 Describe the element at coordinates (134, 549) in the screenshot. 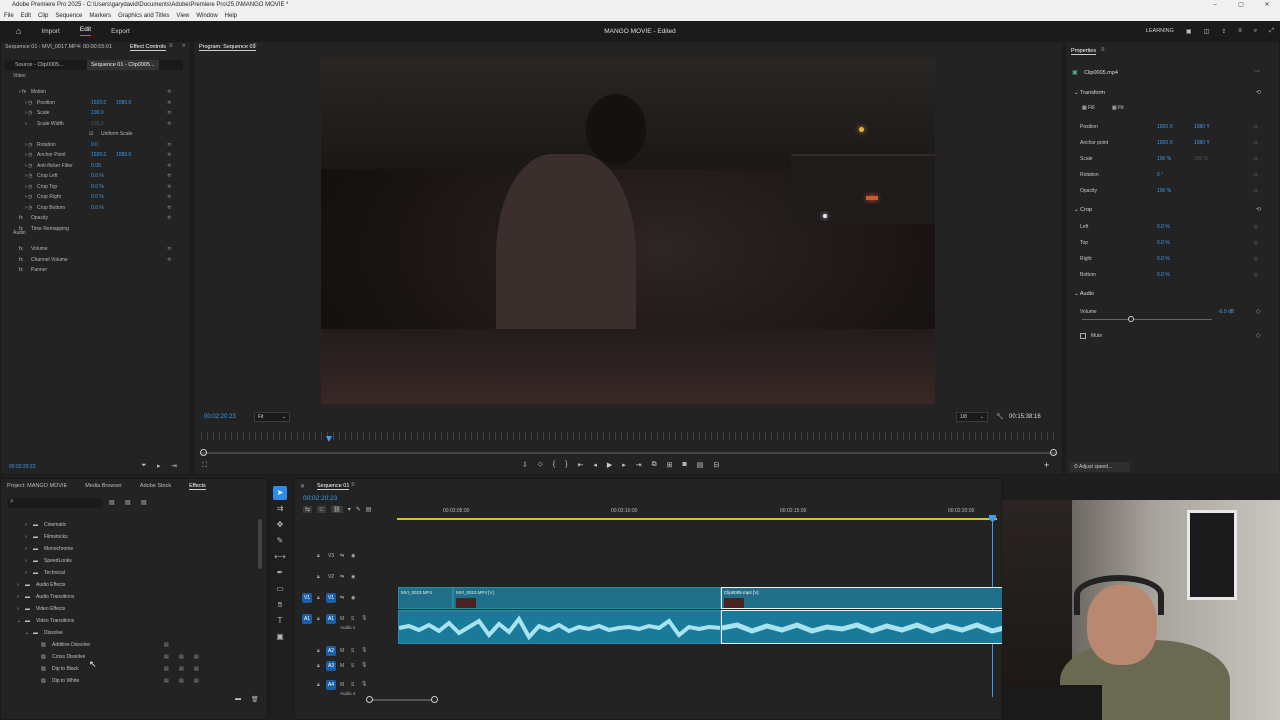

I see `effects-item-monochrome: › ▬ Monochrome` at that location.